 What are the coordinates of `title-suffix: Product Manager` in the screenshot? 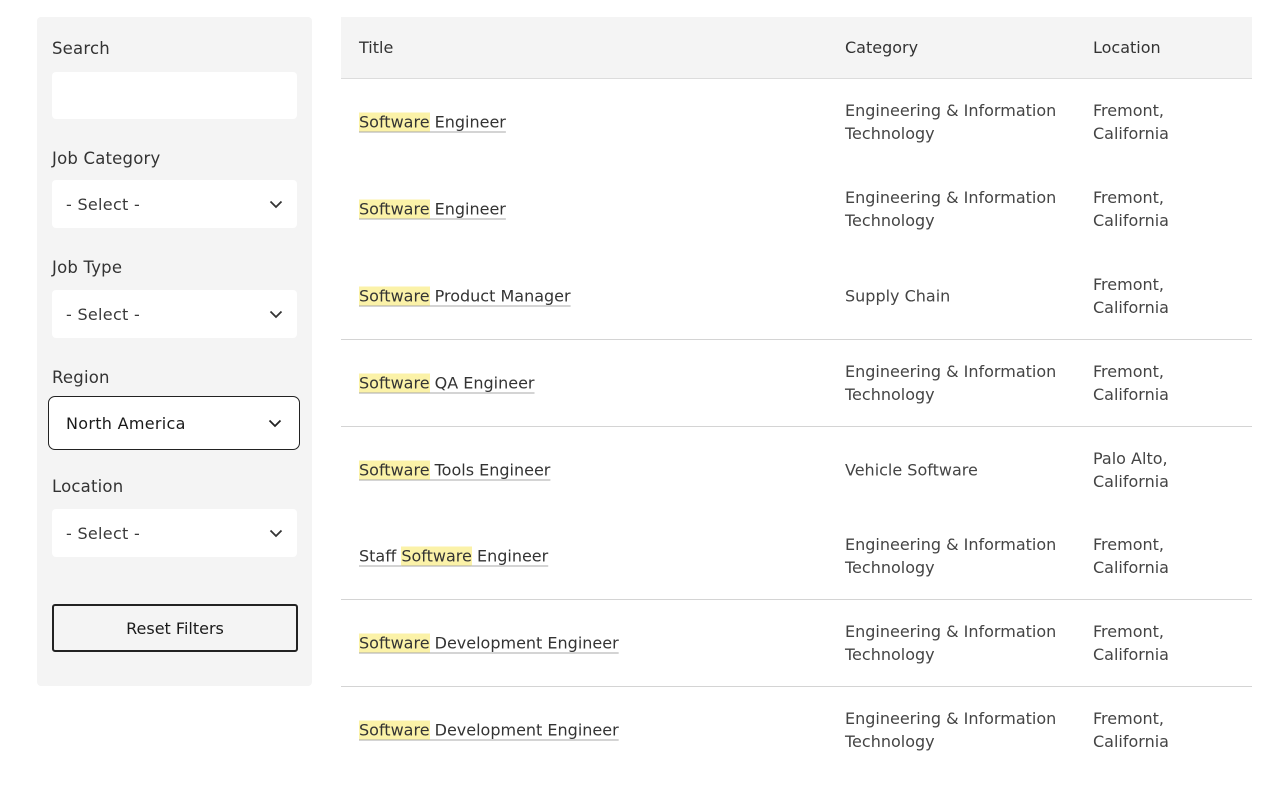 It's located at (500, 296).